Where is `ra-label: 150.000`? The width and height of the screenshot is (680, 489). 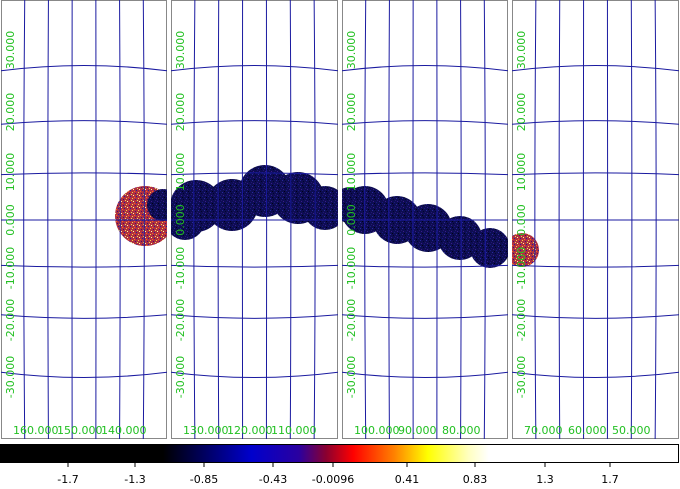 ra-label: 150.000 is located at coordinates (80, 430).